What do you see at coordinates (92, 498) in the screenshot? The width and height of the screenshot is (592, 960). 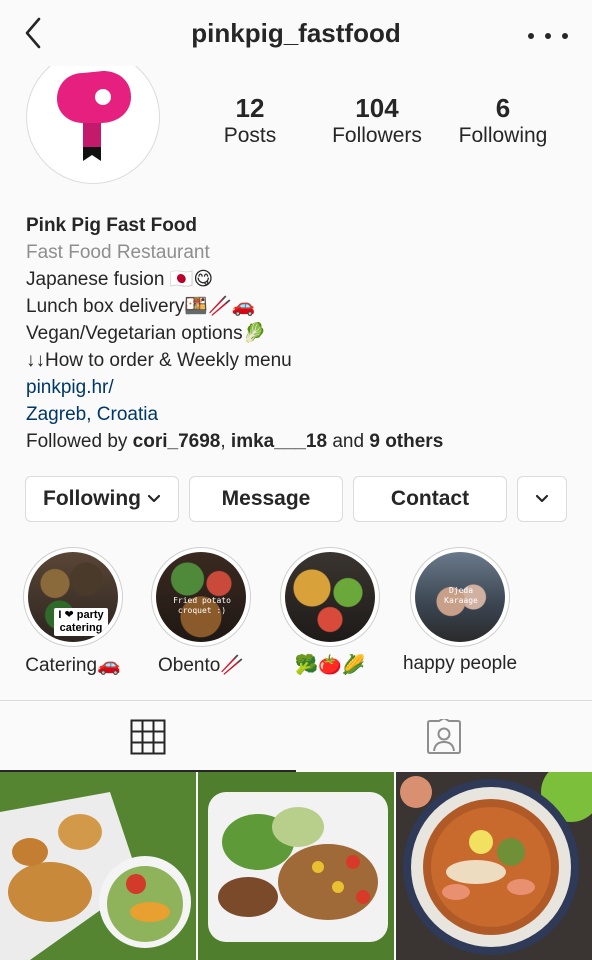 I see `following-button-label: Following` at bounding box center [92, 498].